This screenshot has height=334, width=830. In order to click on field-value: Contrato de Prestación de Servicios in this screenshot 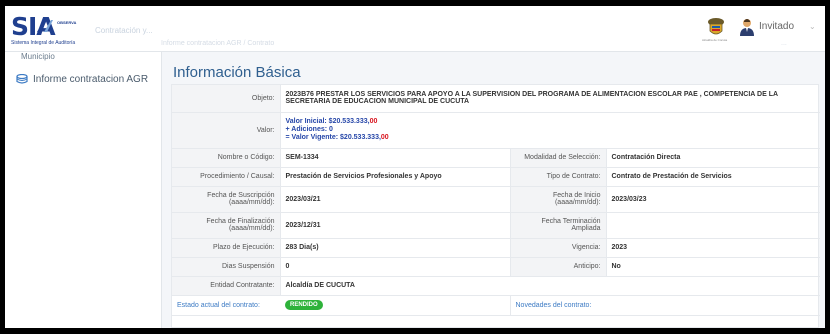, I will do `click(713, 177)`.